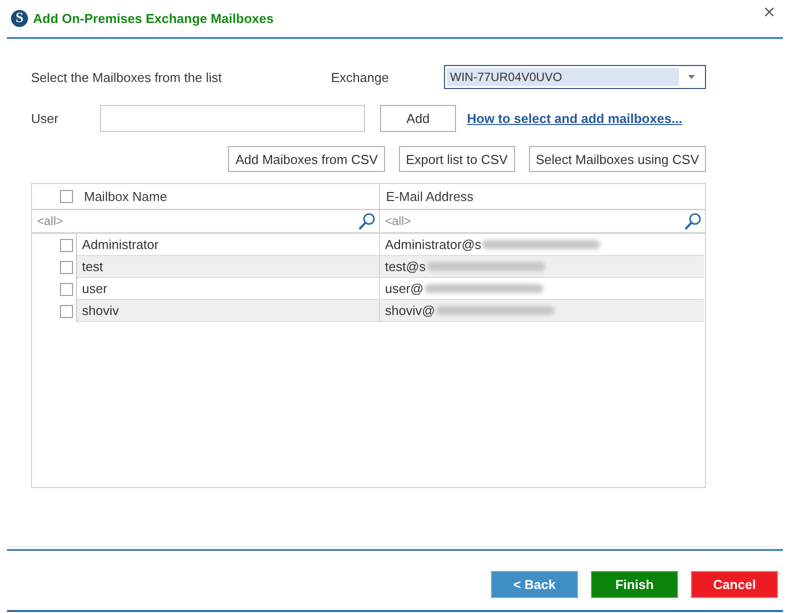 The image size is (789, 613). Describe the element at coordinates (306, 159) in the screenshot. I see `csv-button: Add Maiboxes from CSV` at that location.